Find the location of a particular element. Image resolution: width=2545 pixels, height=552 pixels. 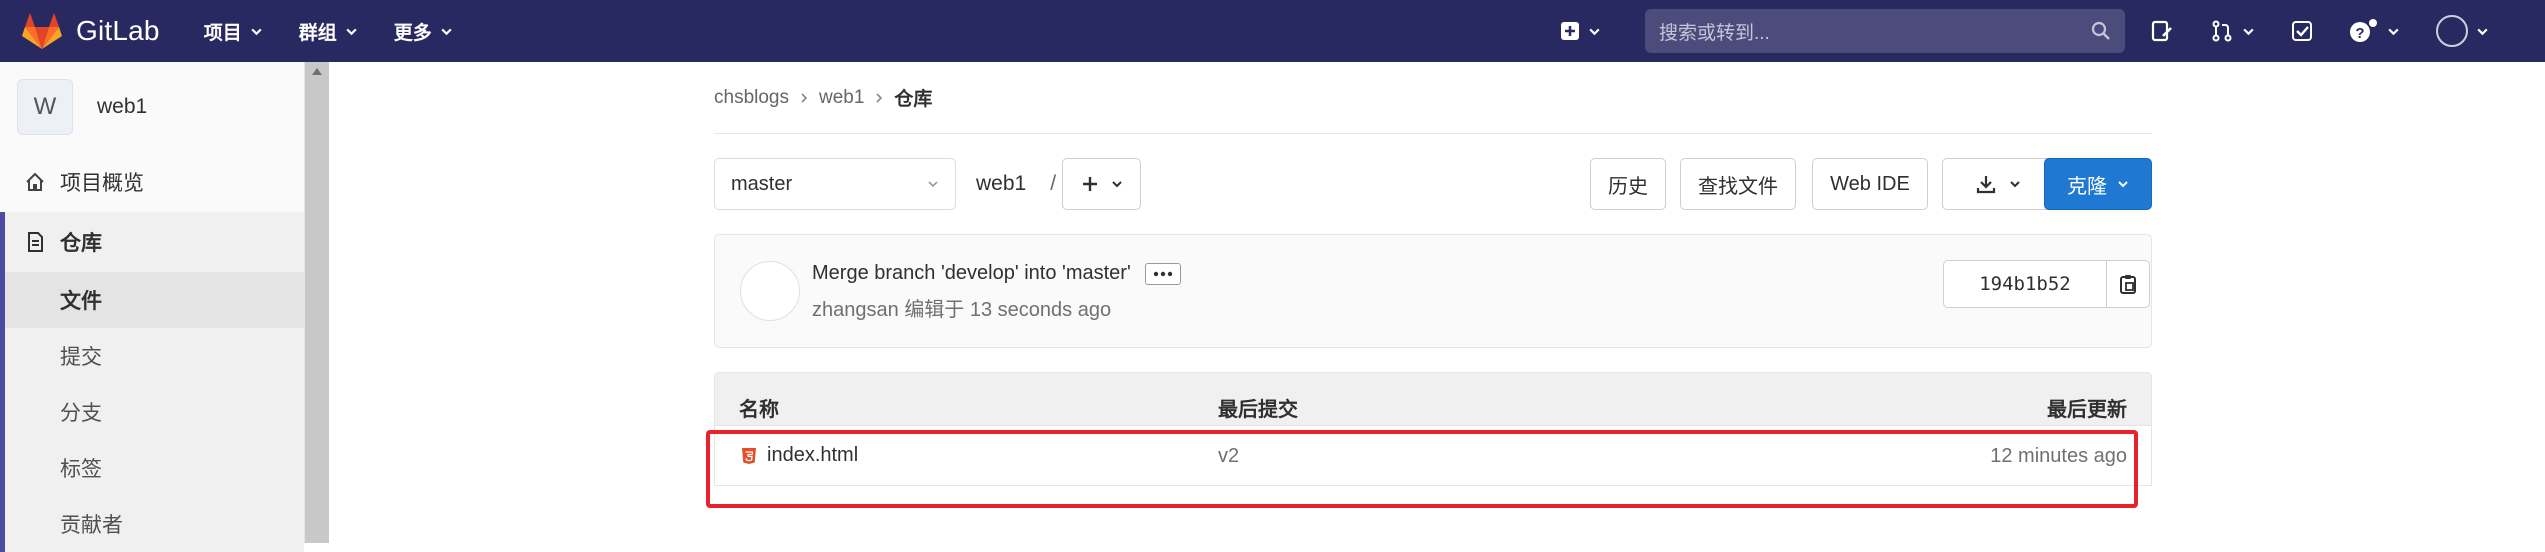

breadcrumb-group: chsblogs is located at coordinates (751, 98).